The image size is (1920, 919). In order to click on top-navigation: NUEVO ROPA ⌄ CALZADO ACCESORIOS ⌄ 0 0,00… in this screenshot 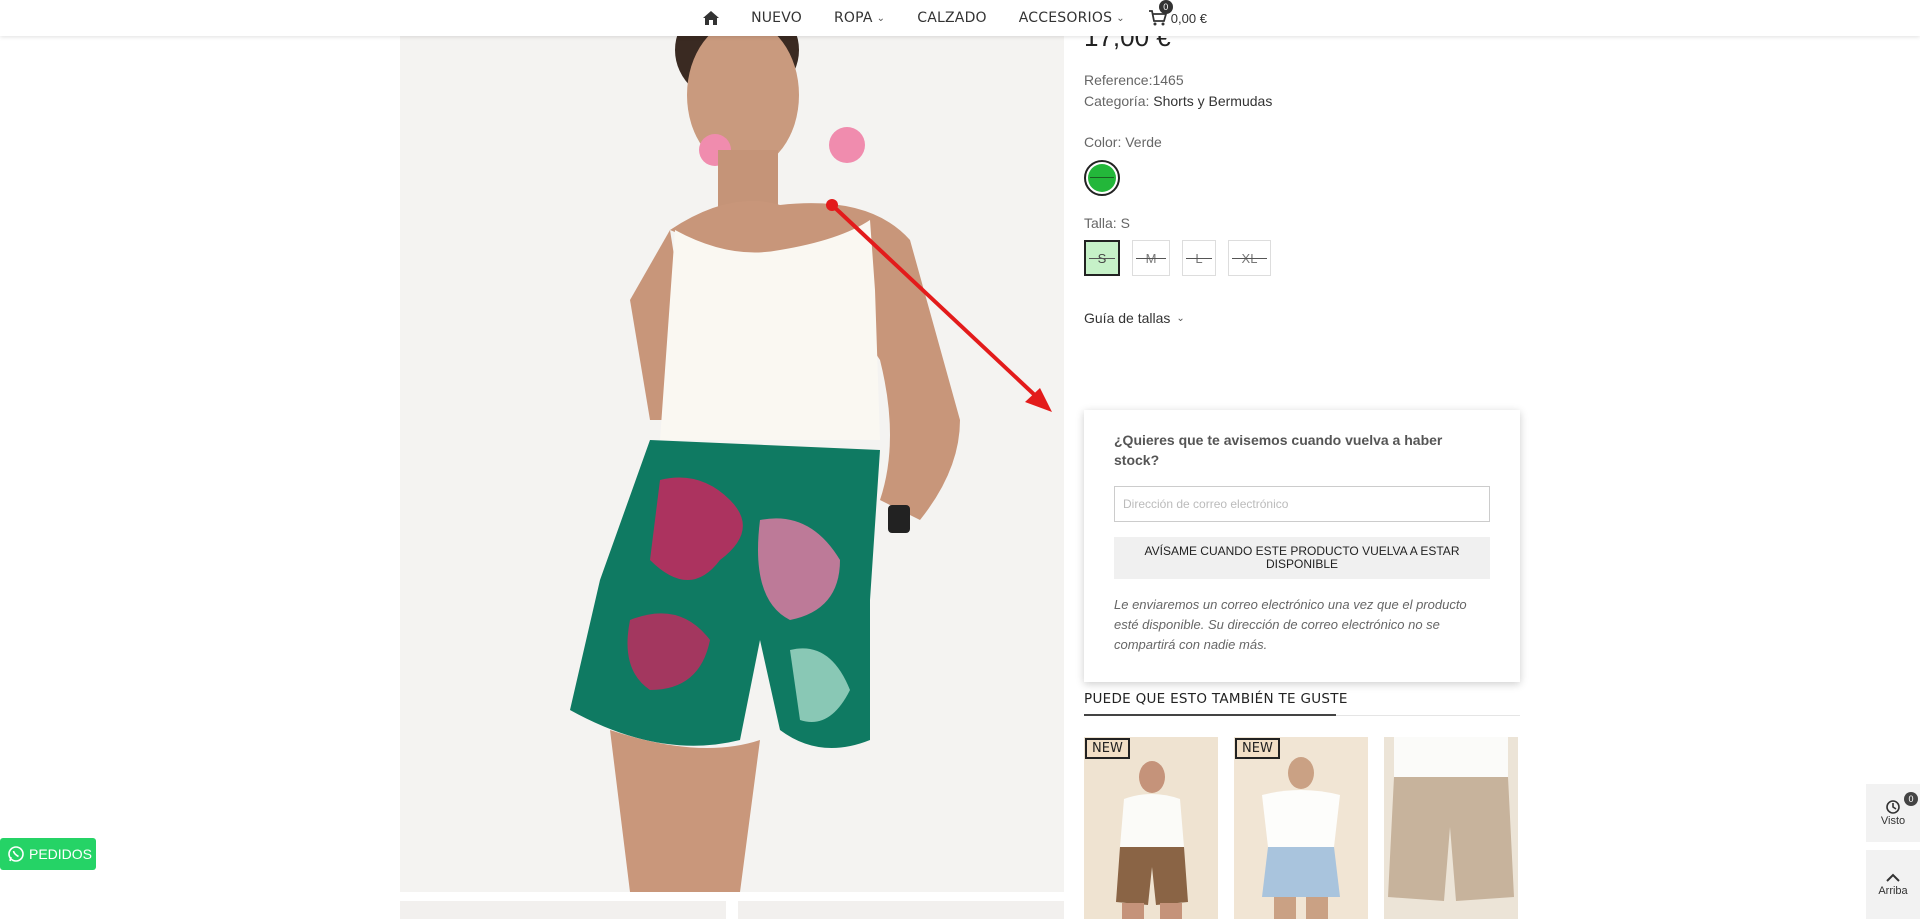, I will do `click(960, 18)`.